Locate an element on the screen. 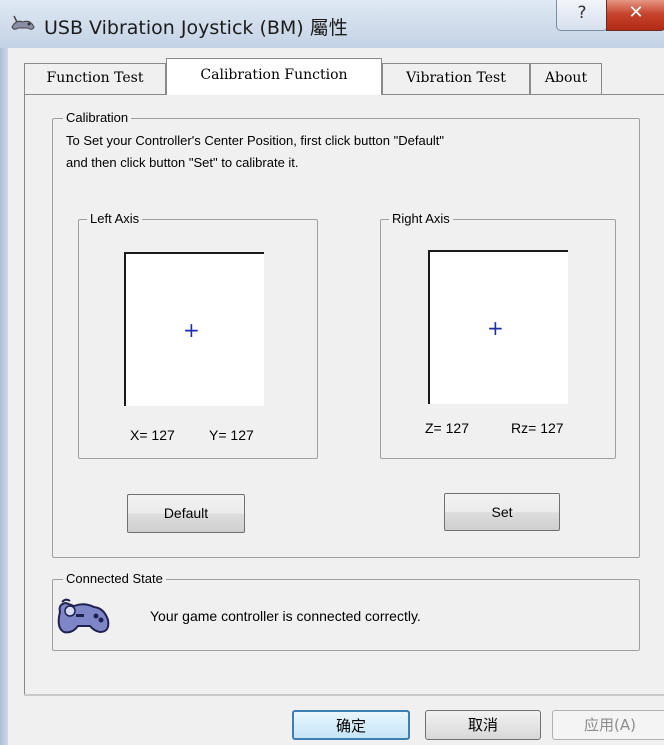 The height and width of the screenshot is (745, 664). right-axis-rz-readout: Rz= 127 is located at coordinates (537, 428).